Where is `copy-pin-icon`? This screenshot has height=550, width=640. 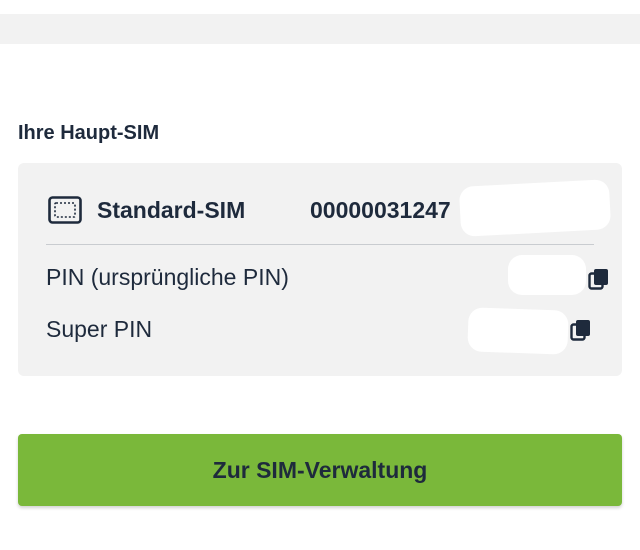
copy-pin-icon is located at coordinates (599, 279).